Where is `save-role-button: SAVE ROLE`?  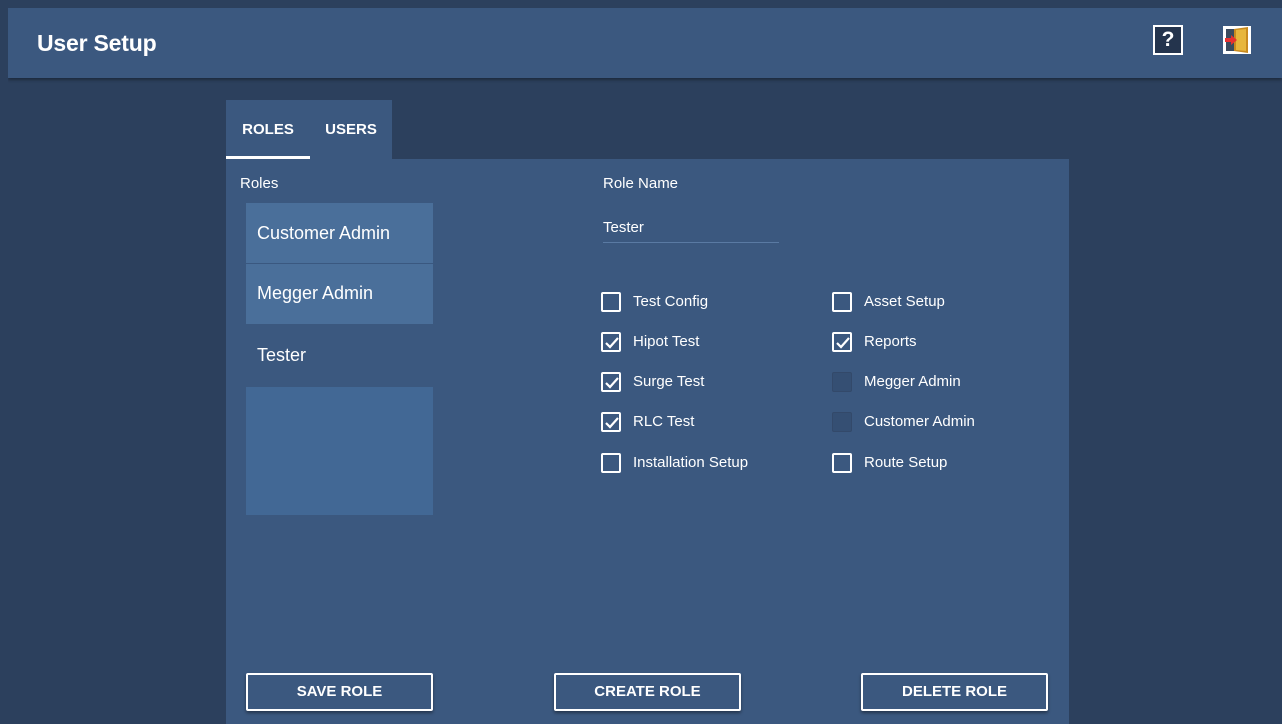 save-role-button: SAVE ROLE is located at coordinates (339, 692).